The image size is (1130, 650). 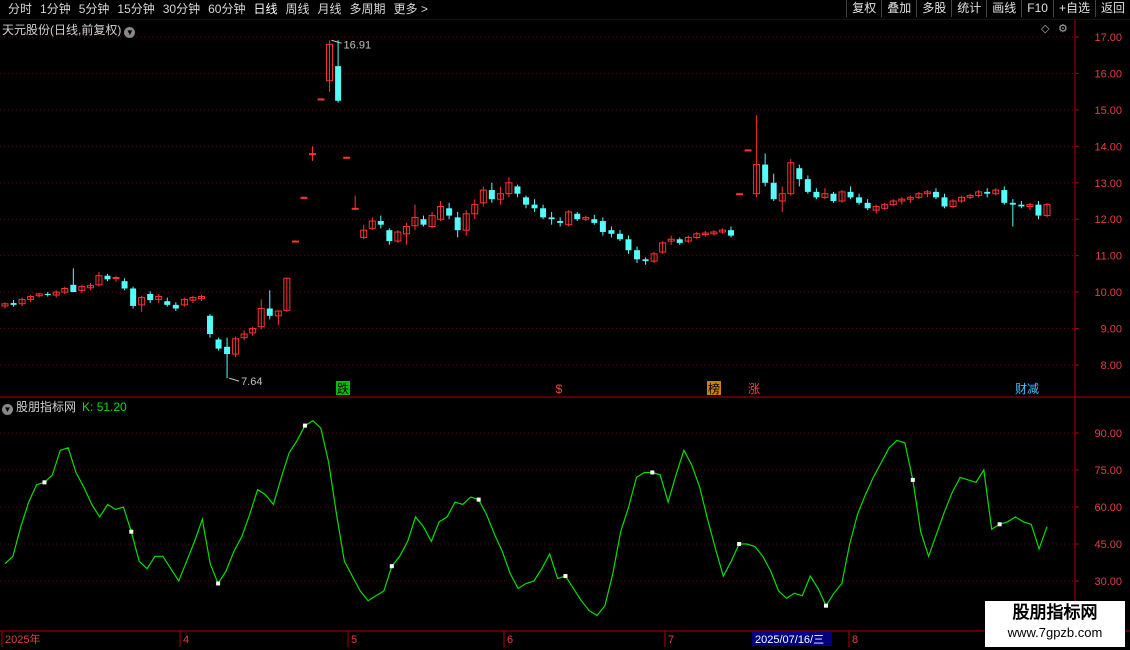 I want to click on price-tick-label: 17.00, so click(x=1108, y=38).